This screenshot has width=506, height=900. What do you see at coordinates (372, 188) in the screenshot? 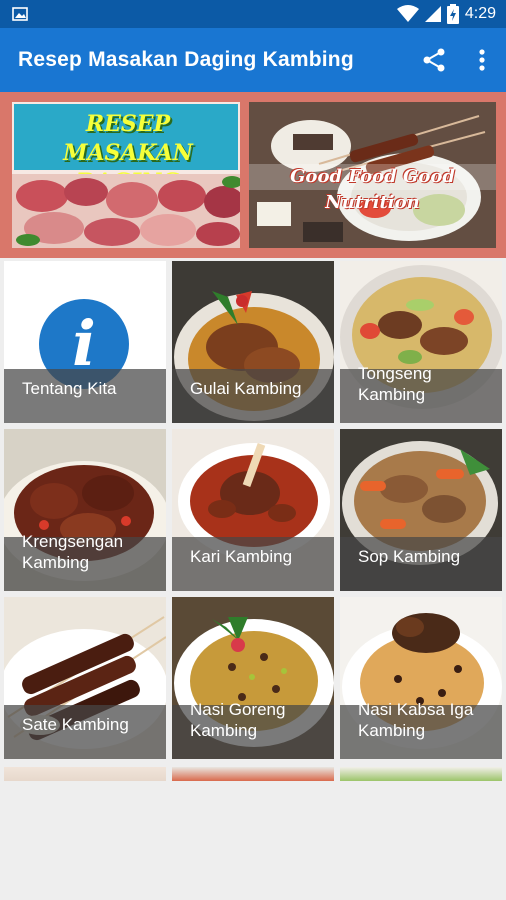
I see `banner-slogan: Good Food Good Nutrition` at bounding box center [372, 188].